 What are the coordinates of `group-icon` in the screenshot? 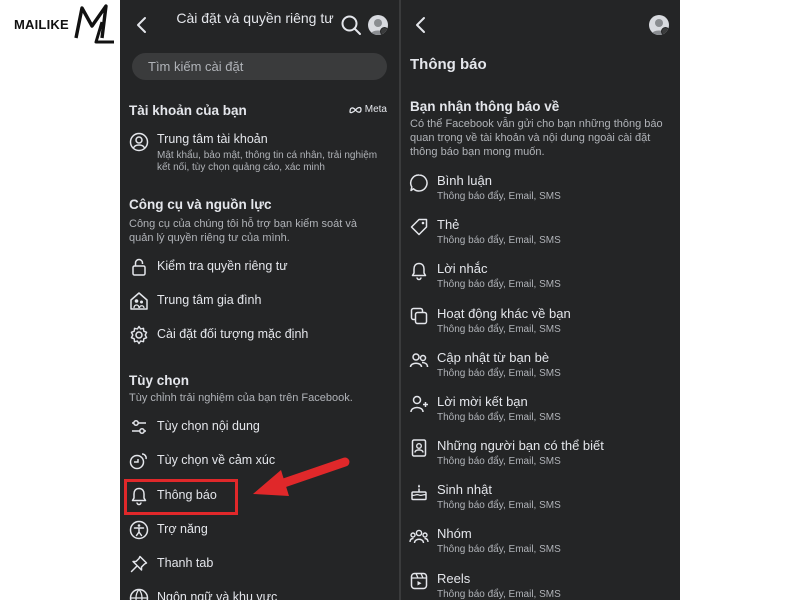 It's located at (419, 536).